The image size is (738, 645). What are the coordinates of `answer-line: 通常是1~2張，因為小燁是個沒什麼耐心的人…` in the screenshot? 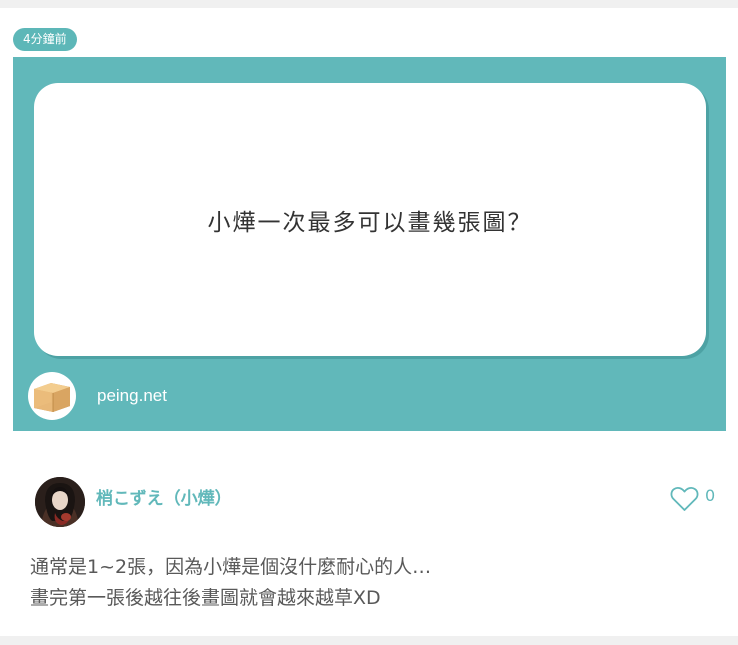 It's located at (231, 567).